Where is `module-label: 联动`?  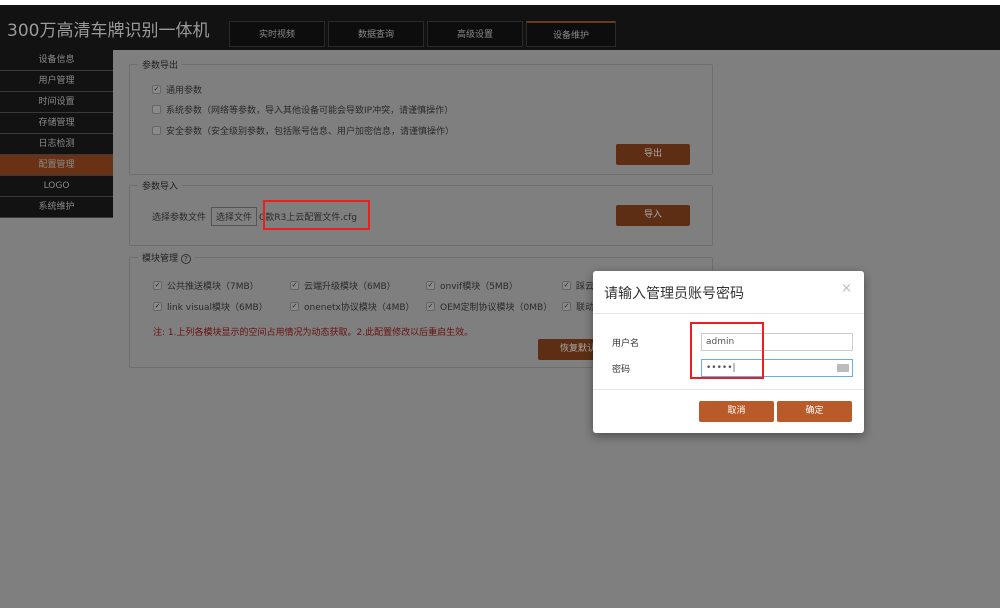
module-label: 联动 is located at coordinates (585, 308).